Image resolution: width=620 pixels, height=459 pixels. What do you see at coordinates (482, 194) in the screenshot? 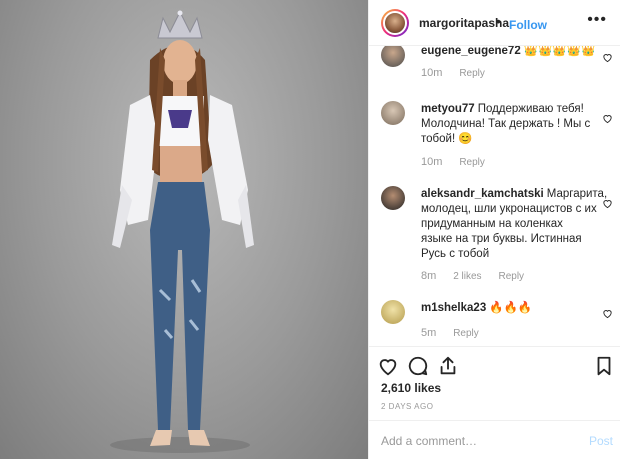
I see `comment-username: aleksandr_kamchatski` at bounding box center [482, 194].